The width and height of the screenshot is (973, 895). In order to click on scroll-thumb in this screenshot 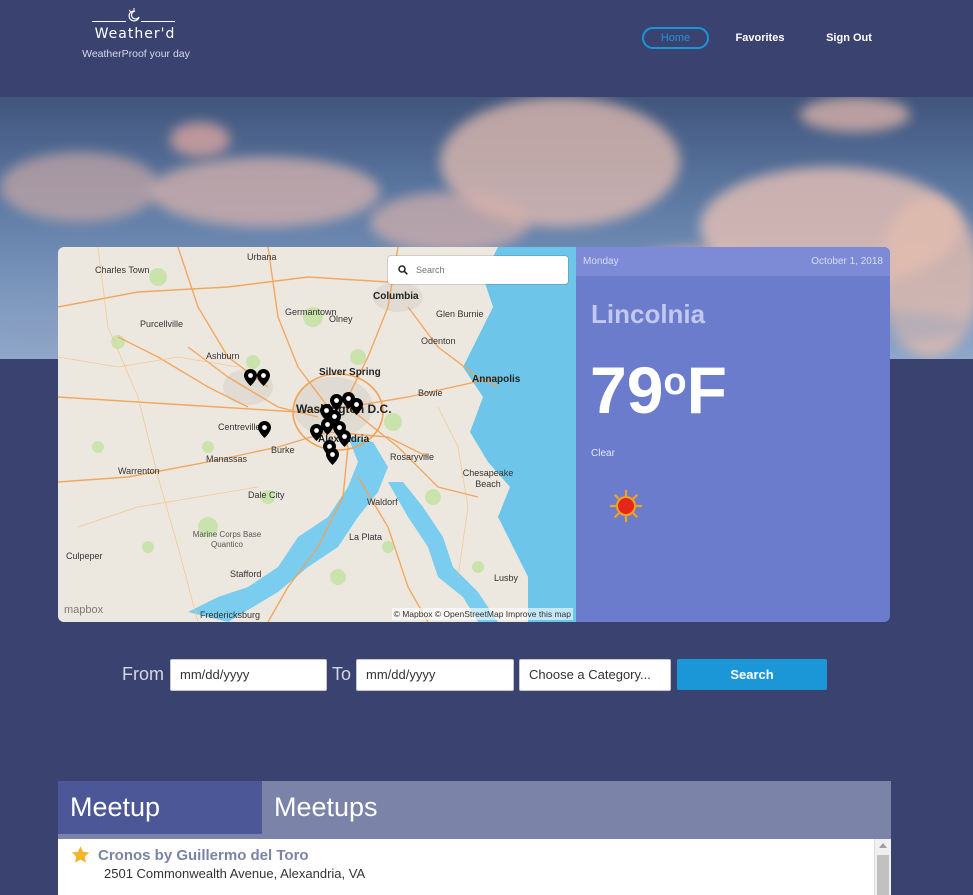, I will do `click(883, 875)`.